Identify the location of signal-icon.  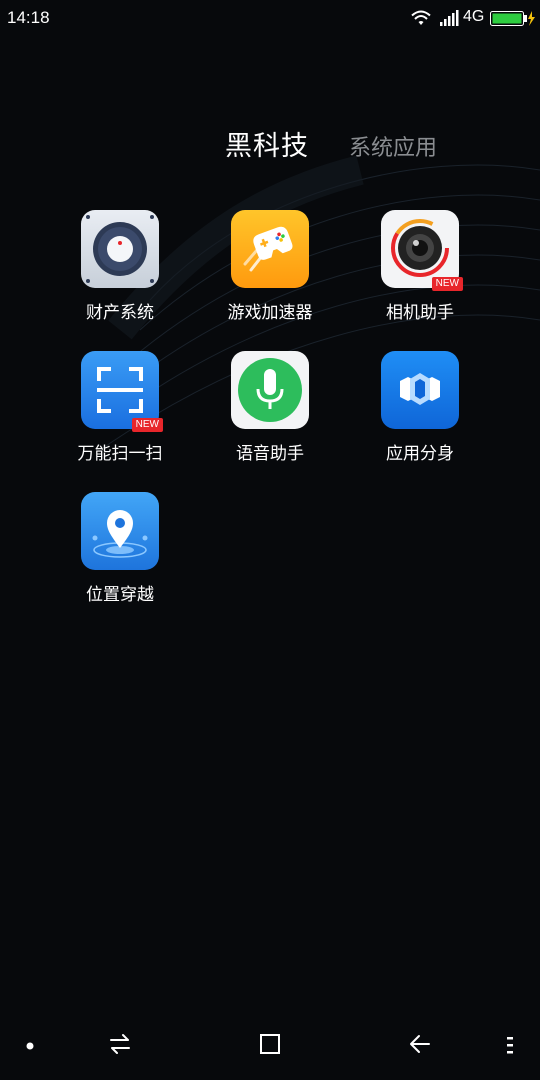
(449, 18).